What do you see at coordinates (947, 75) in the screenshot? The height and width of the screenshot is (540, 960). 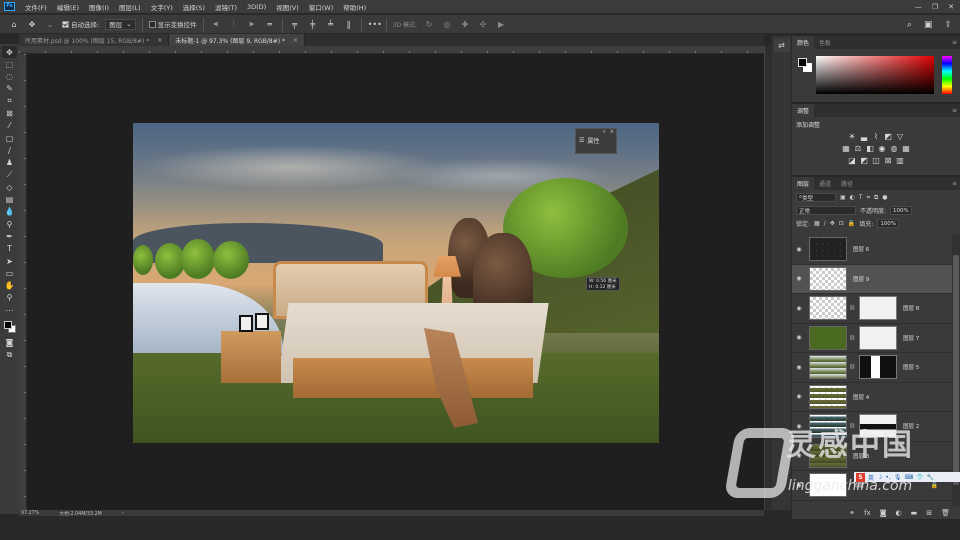 I see `hue-slider` at bounding box center [947, 75].